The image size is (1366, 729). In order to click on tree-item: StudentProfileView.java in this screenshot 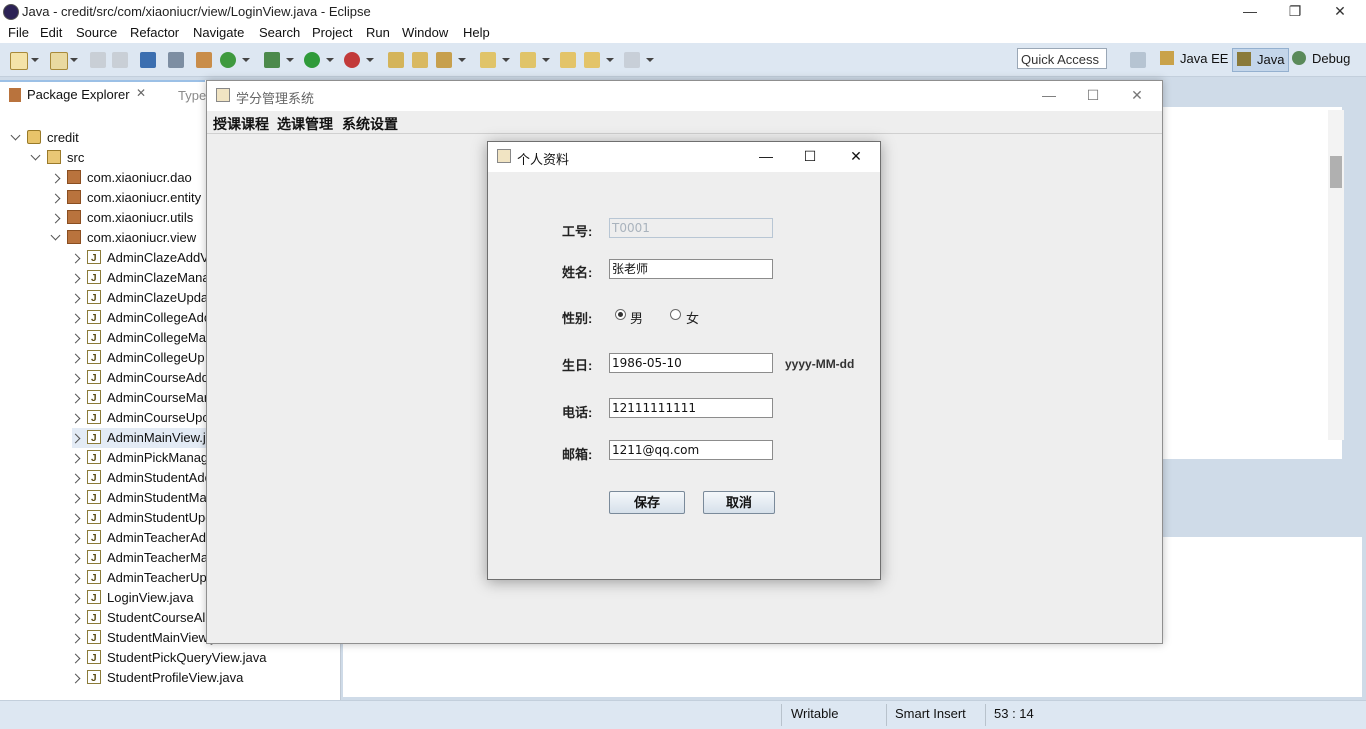, I will do `click(156, 678)`.